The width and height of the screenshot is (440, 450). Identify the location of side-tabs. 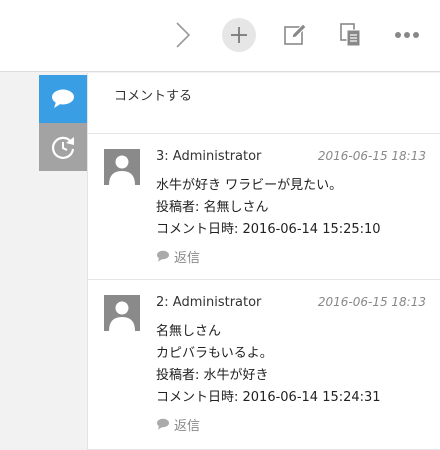
(63, 123).